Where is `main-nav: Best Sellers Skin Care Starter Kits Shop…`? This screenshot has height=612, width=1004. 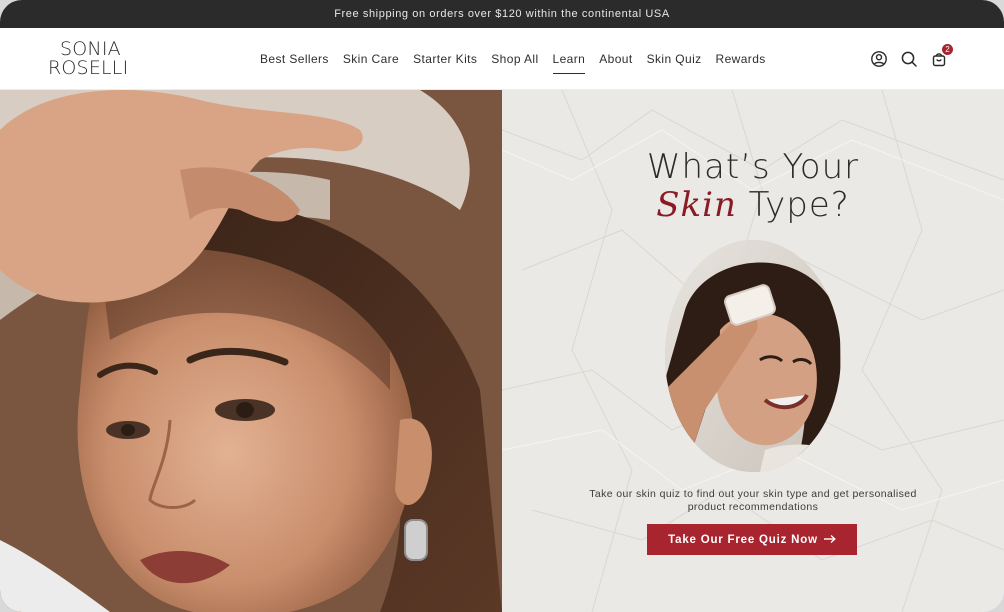
main-nav: Best Sellers Skin Care Starter Kits Shop… is located at coordinates (513, 59).